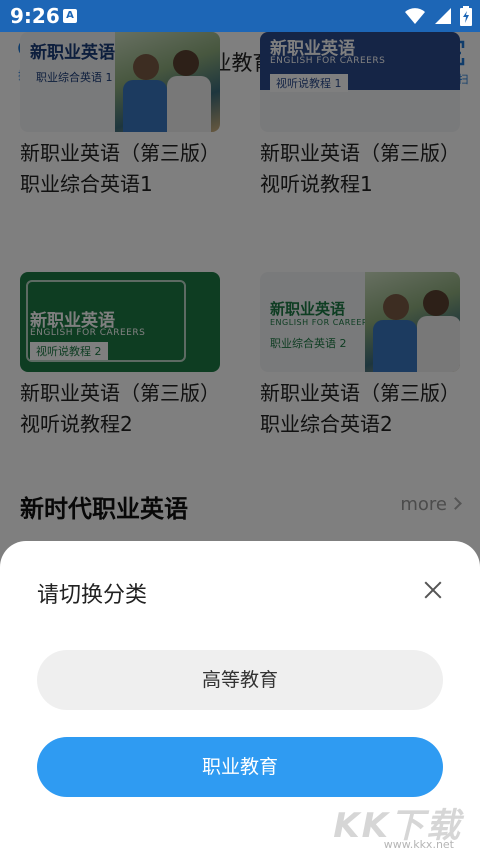 The height and width of the screenshot is (853, 480). Describe the element at coordinates (240, 16) in the screenshot. I see `status-bar: 9:26 A` at that location.